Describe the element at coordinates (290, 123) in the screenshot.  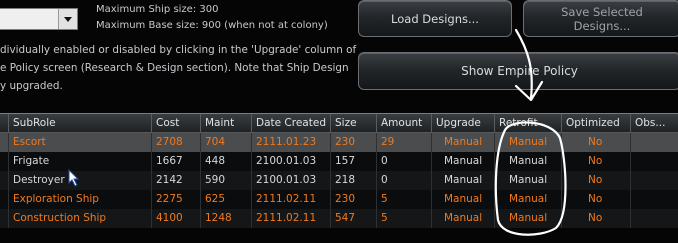
I see `column-header-date-created: Date Created` at that location.